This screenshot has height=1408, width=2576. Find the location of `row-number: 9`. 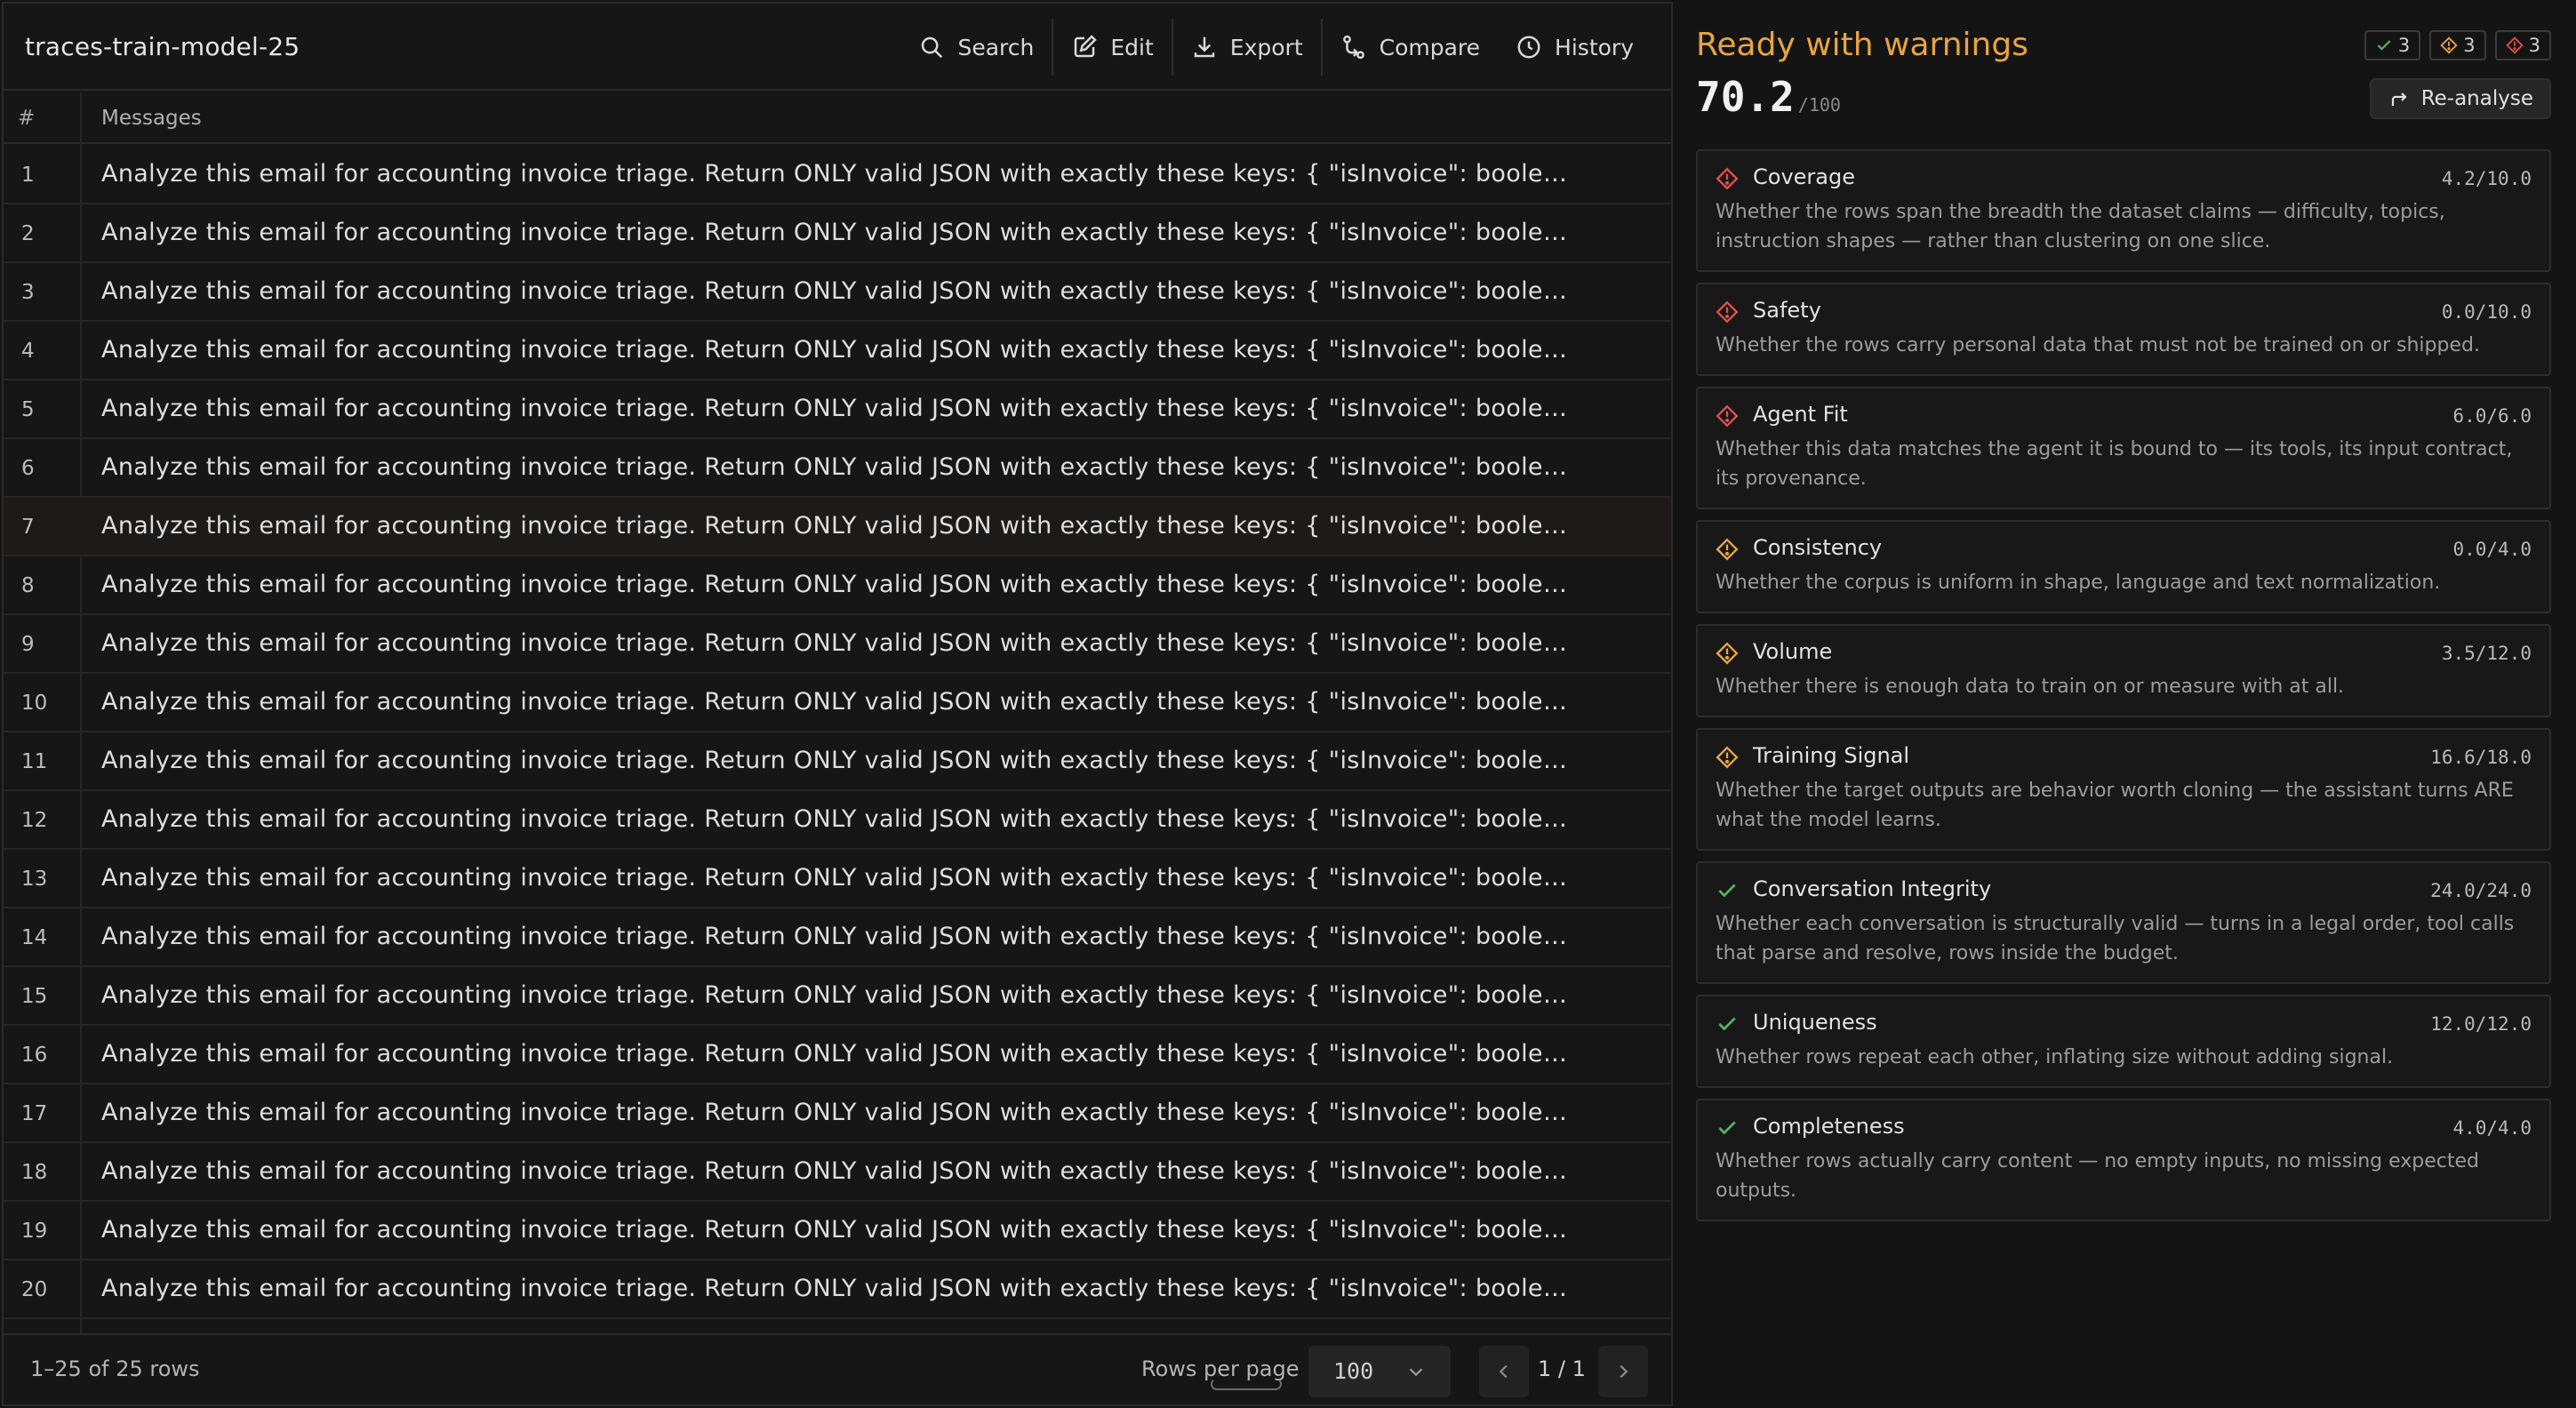

row-number: 9 is located at coordinates (28, 644).